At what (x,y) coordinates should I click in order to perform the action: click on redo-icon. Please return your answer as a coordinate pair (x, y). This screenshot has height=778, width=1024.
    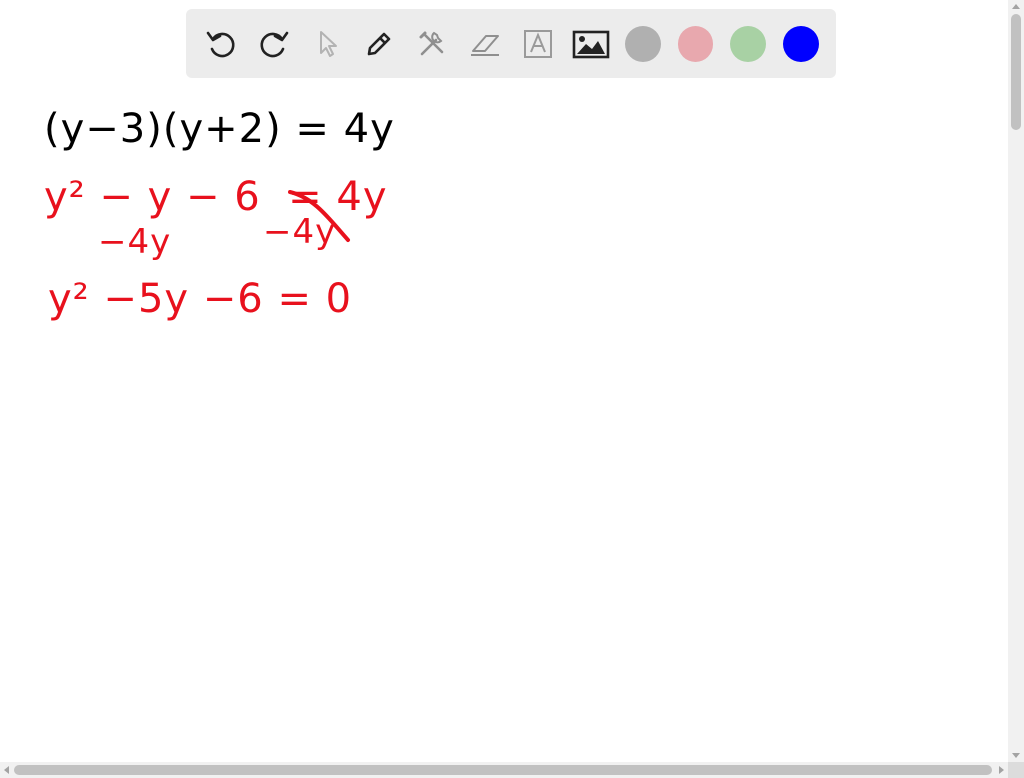
    Looking at the image, I should click on (274, 44).